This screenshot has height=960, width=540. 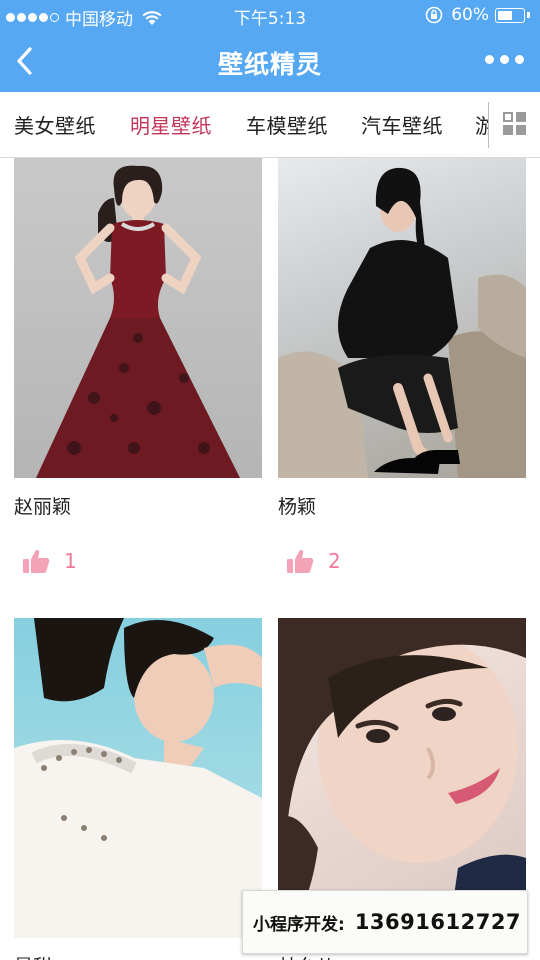 I want to click on contact-banner: 小程序开发: 13691612727, so click(x=385, y=922).